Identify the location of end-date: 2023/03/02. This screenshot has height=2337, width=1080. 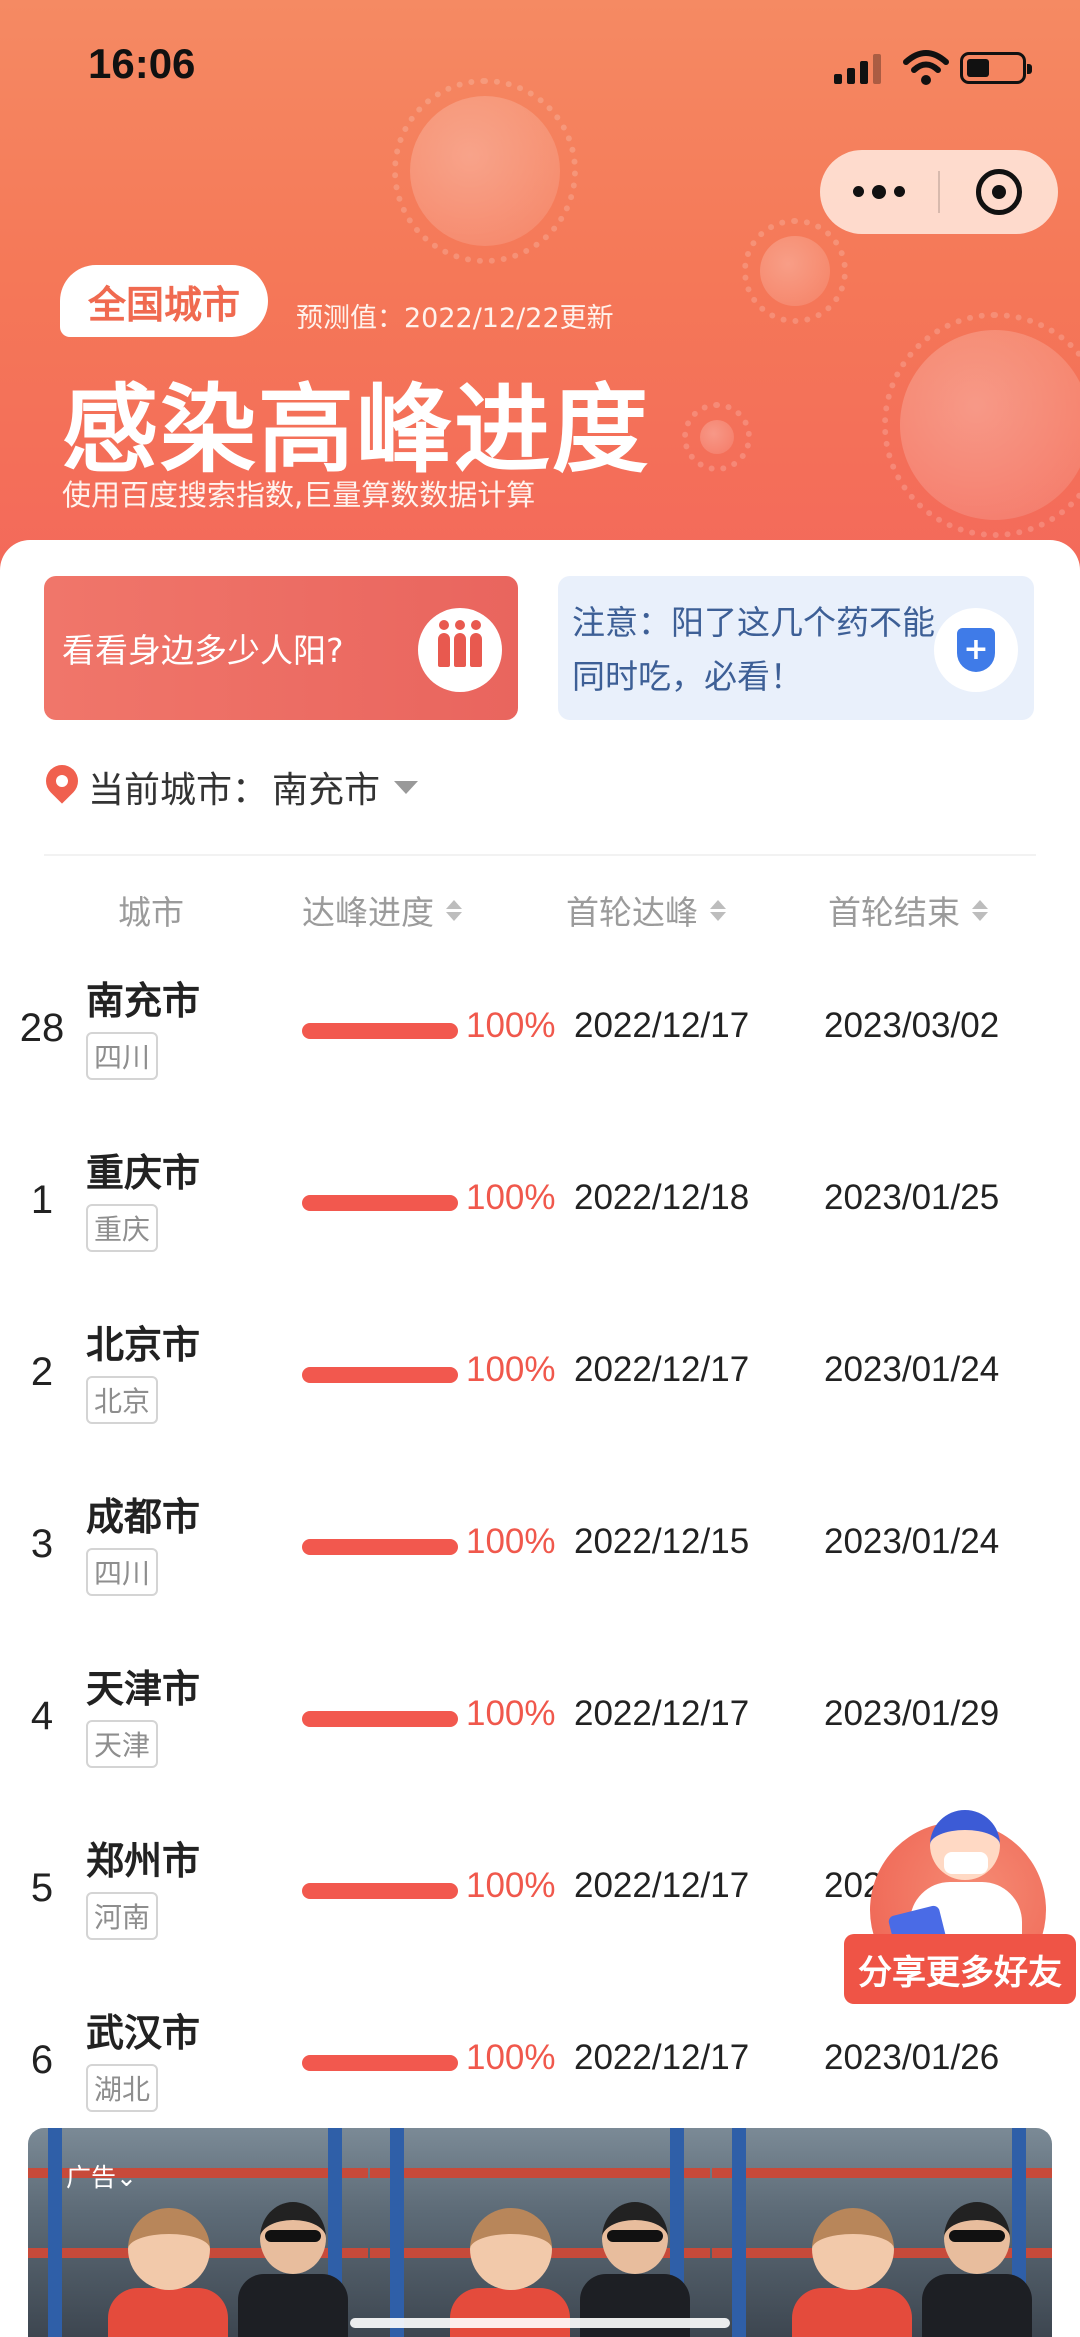
(912, 1025).